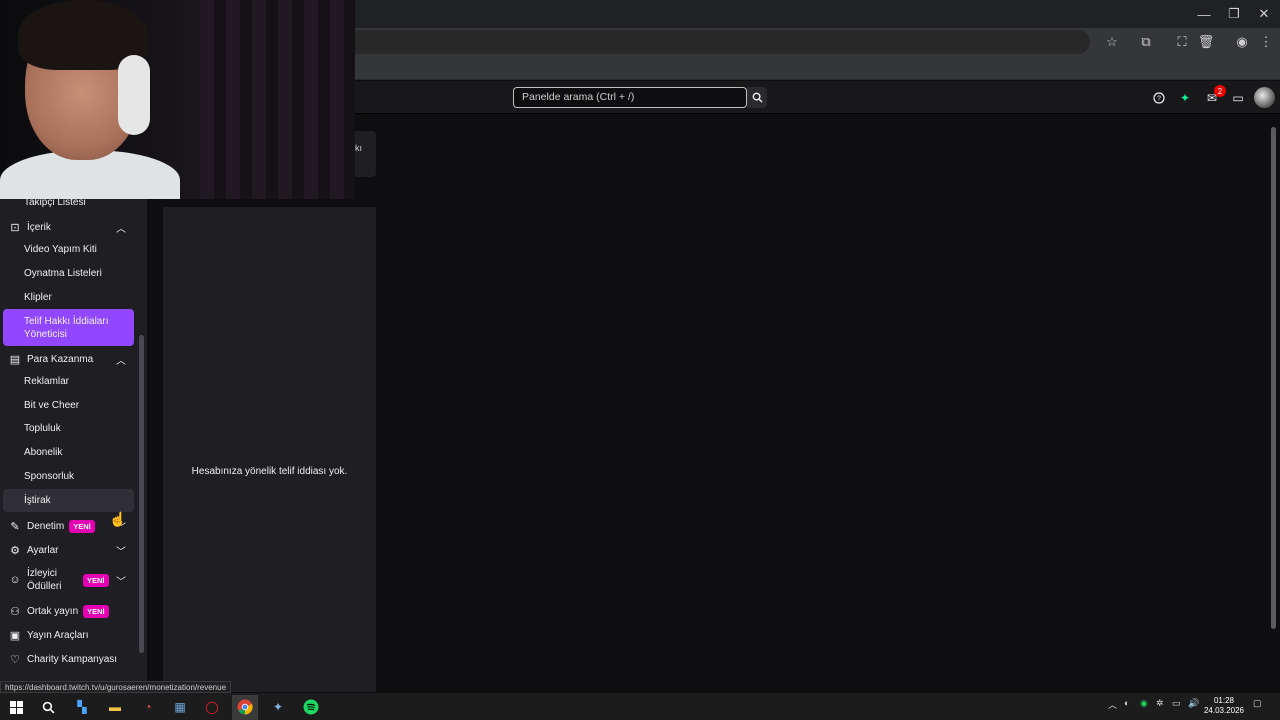 The width and height of the screenshot is (1280, 720). Describe the element at coordinates (1220, 91) in the screenshot. I see `notification-badge: 2` at that location.